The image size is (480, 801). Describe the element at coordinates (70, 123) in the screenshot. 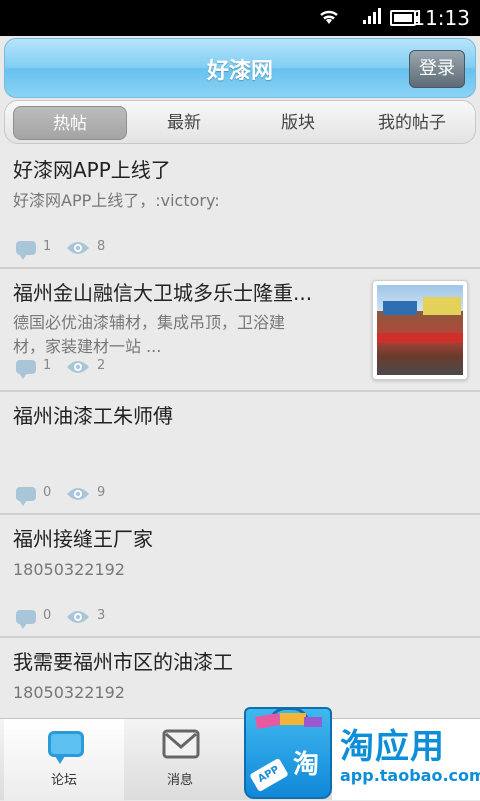

I see `tab-hot: 热帖` at that location.